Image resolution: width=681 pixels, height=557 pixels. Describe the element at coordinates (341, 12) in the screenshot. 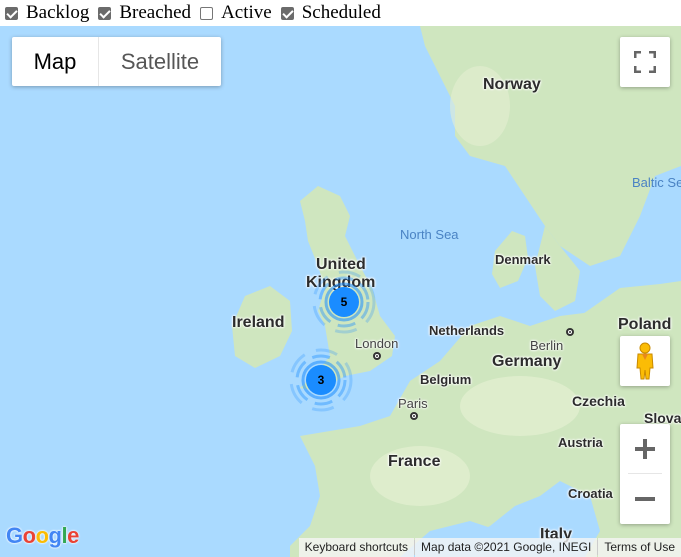

I see `scheduled-label: Scheduled` at that location.